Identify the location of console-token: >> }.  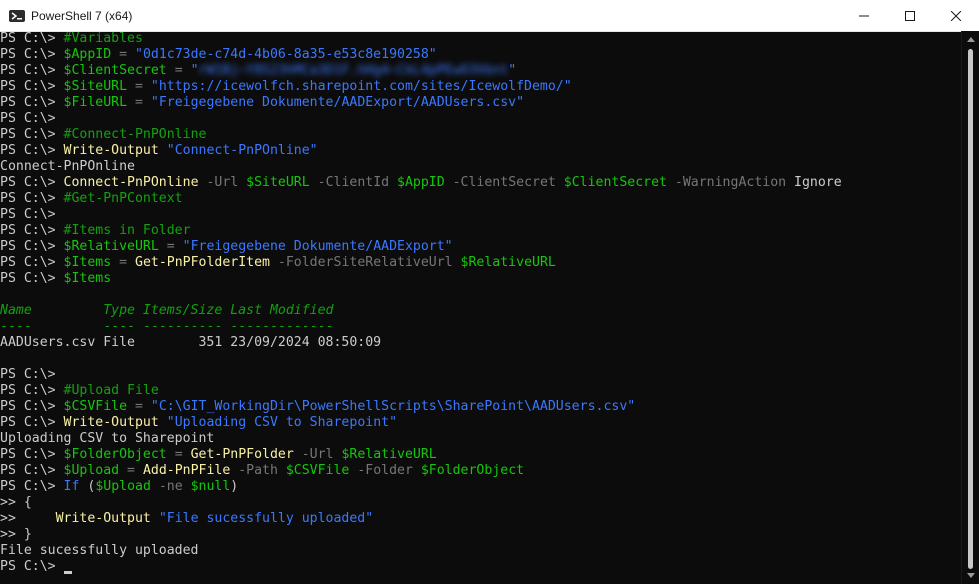
(16, 534).